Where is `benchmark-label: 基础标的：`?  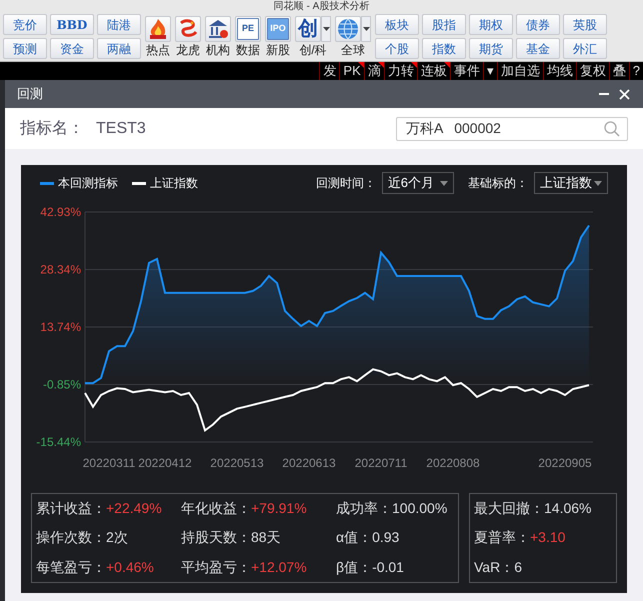
benchmark-label: 基础标的： is located at coordinates (498, 183).